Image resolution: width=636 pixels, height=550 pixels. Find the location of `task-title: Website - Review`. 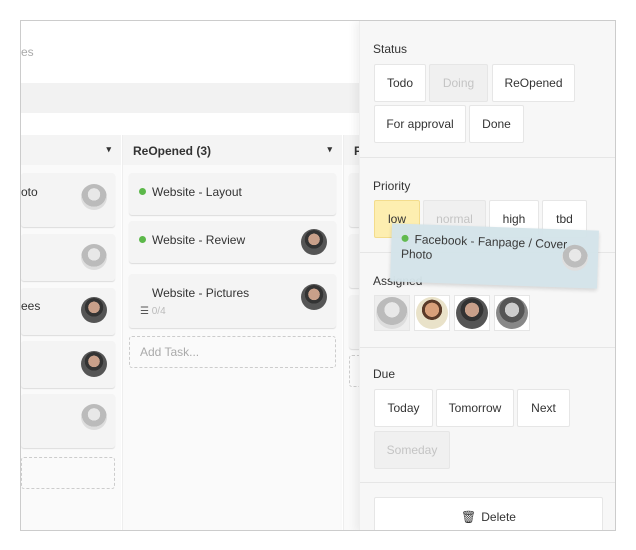

task-title: Website - Review is located at coordinates (199, 240).